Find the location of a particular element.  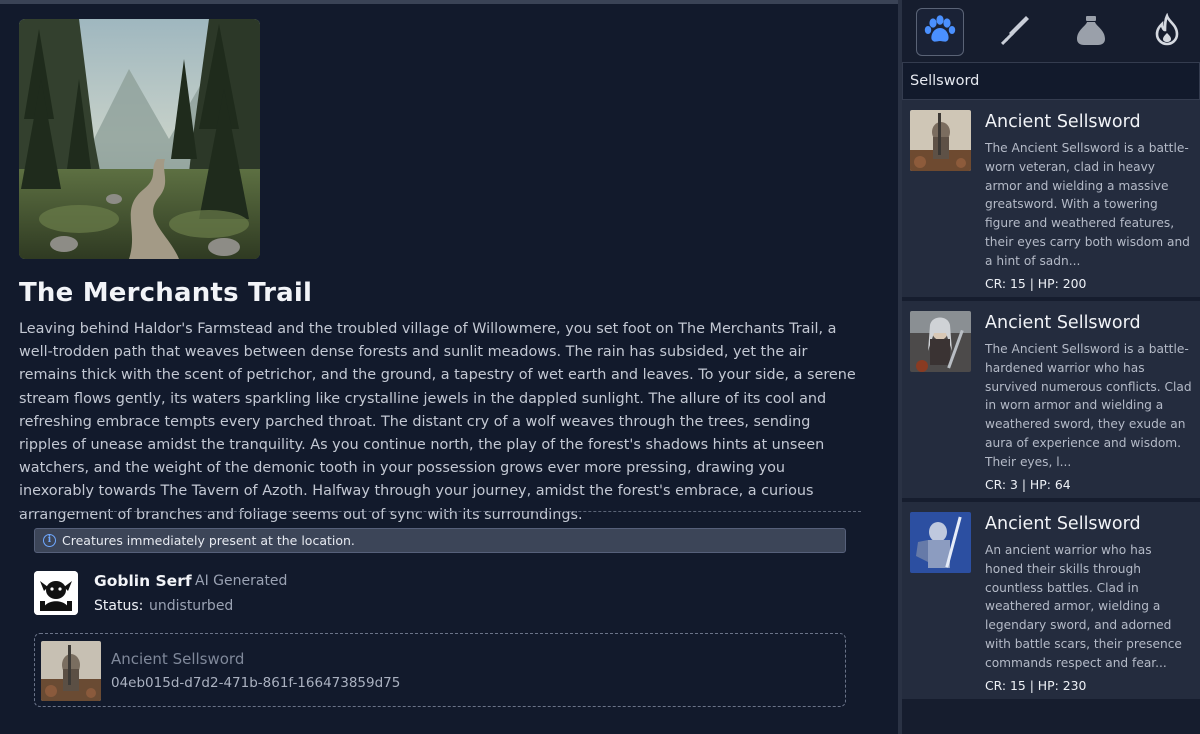

tab-creatures is located at coordinates (940, 32).